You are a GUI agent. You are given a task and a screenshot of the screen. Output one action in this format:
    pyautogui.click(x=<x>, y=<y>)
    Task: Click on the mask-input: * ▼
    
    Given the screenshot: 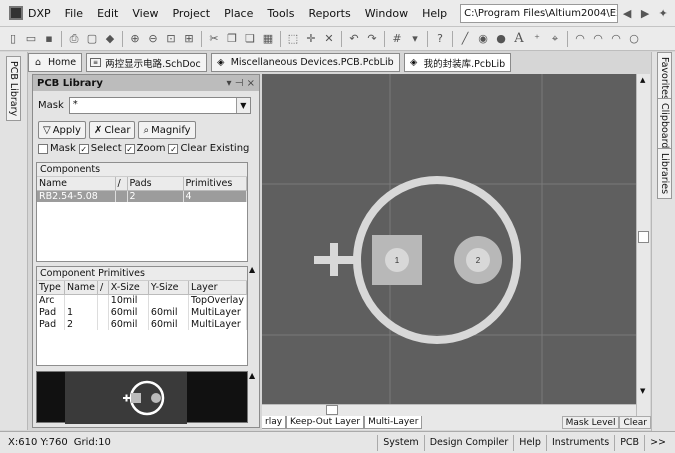 What is the action you would take?
    pyautogui.click(x=159, y=105)
    